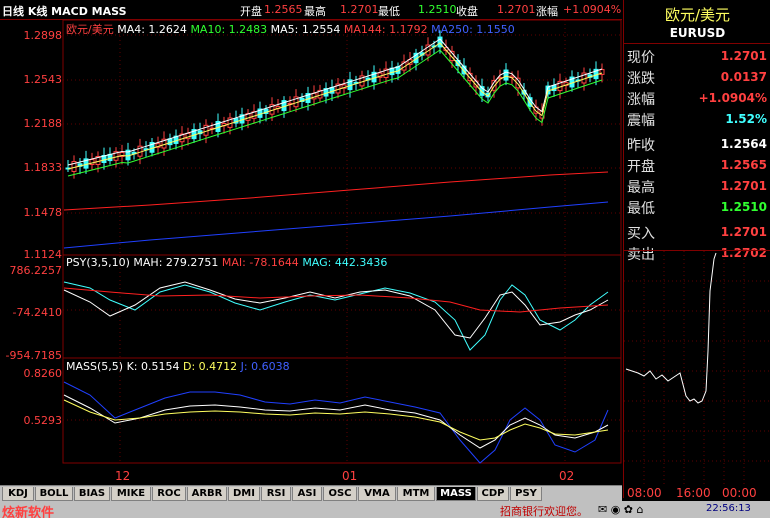 The height and width of the screenshot is (518, 770). I want to click on tab-mtm: MTM, so click(416, 494).